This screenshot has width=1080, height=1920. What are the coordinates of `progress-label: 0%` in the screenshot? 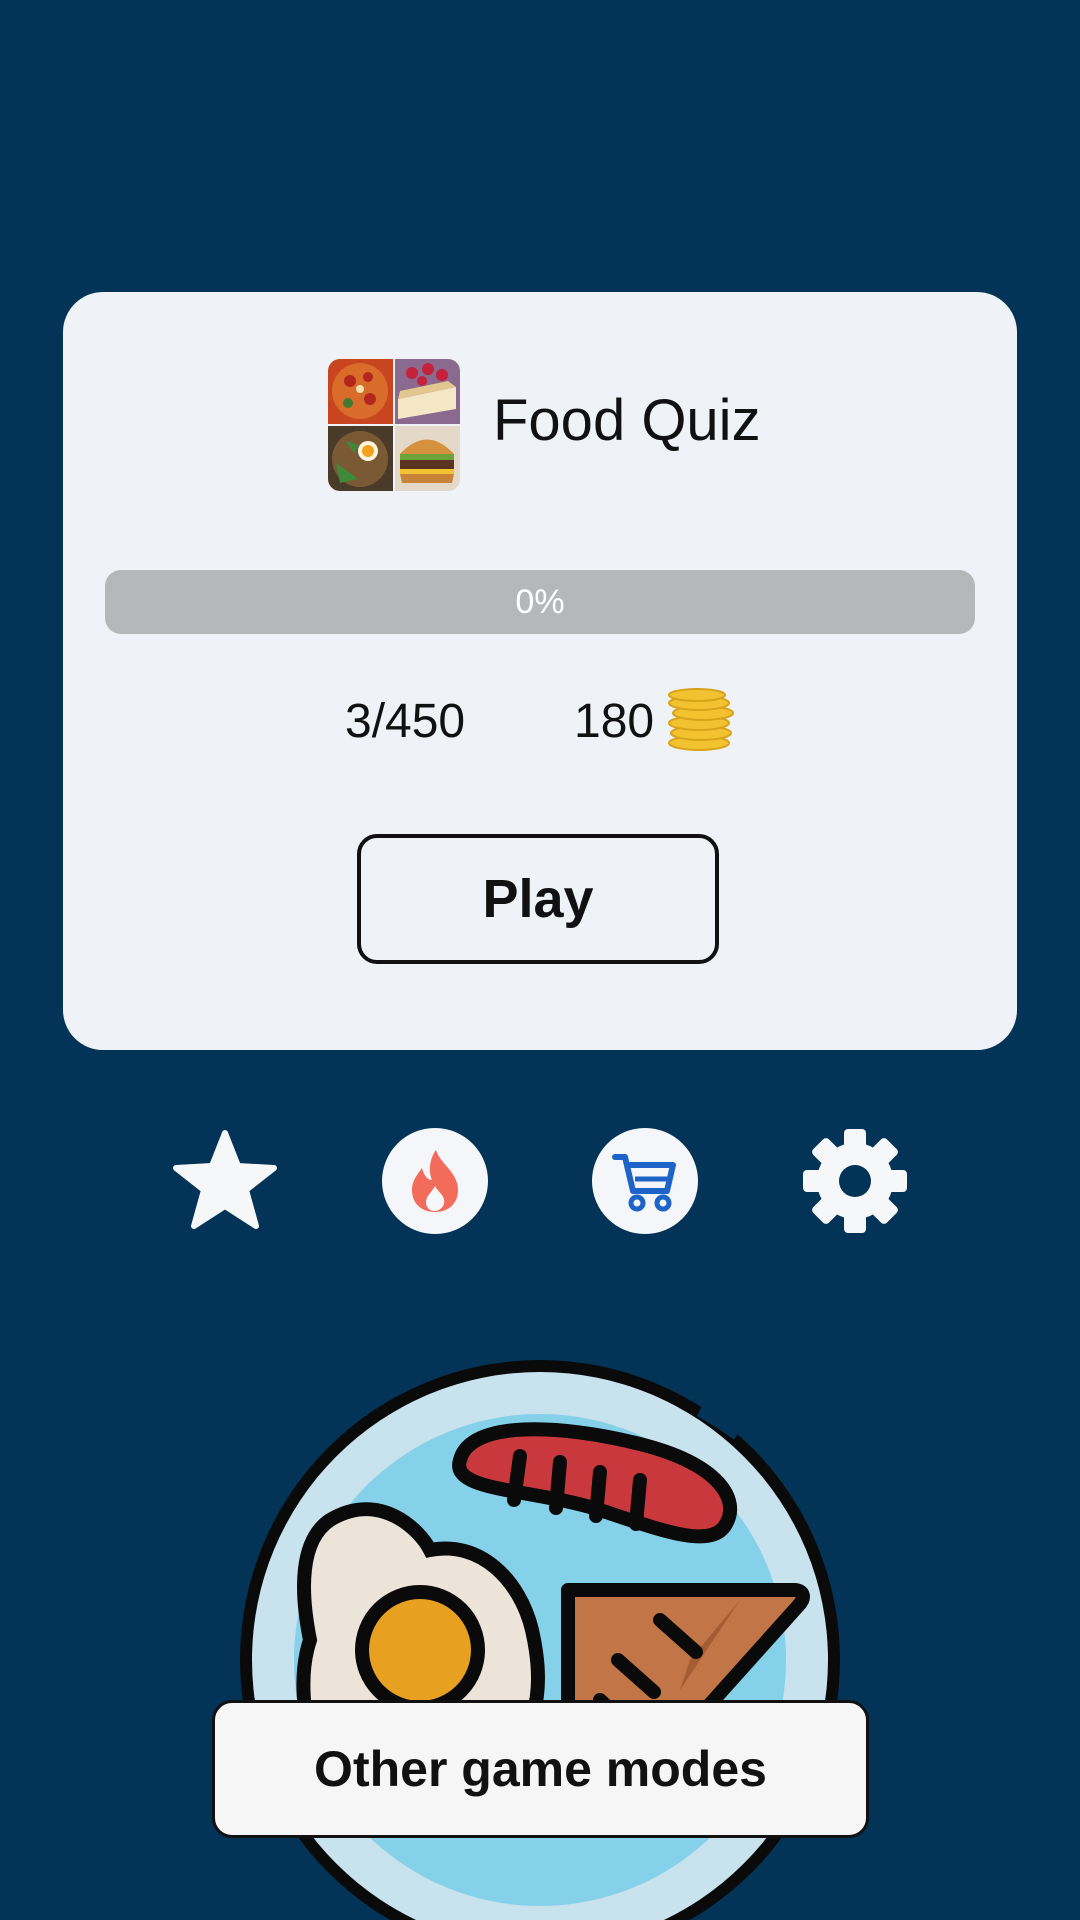 It's located at (540, 601).